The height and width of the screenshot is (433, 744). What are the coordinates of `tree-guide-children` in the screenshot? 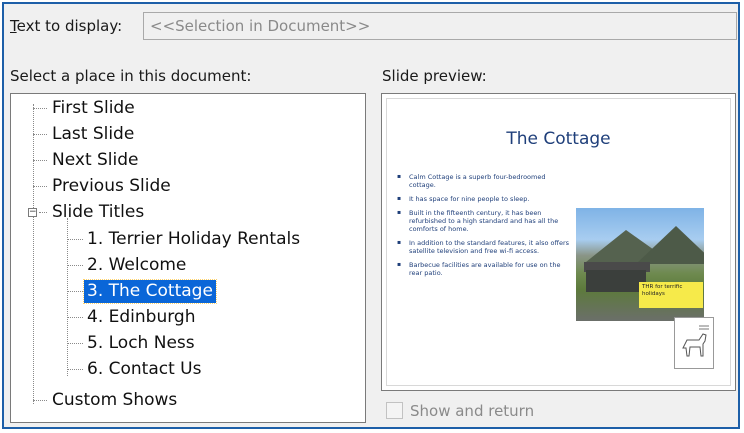 It's located at (67, 297).